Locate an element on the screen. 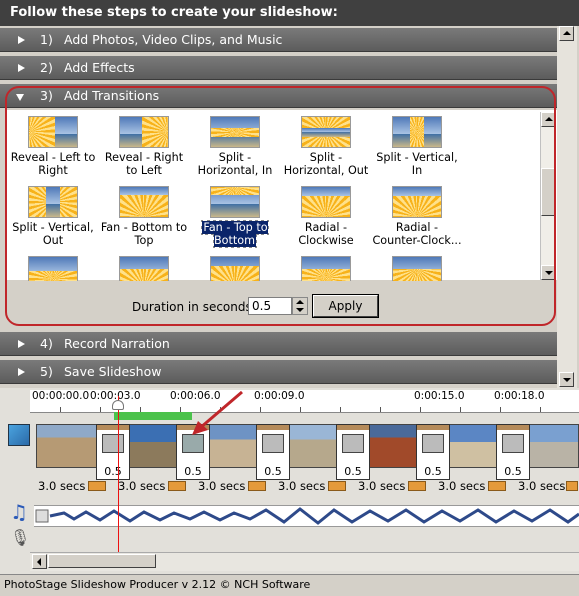 The height and width of the screenshot is (596, 579). step-label: Add Photos, Video Clips, and Music is located at coordinates (173, 39).